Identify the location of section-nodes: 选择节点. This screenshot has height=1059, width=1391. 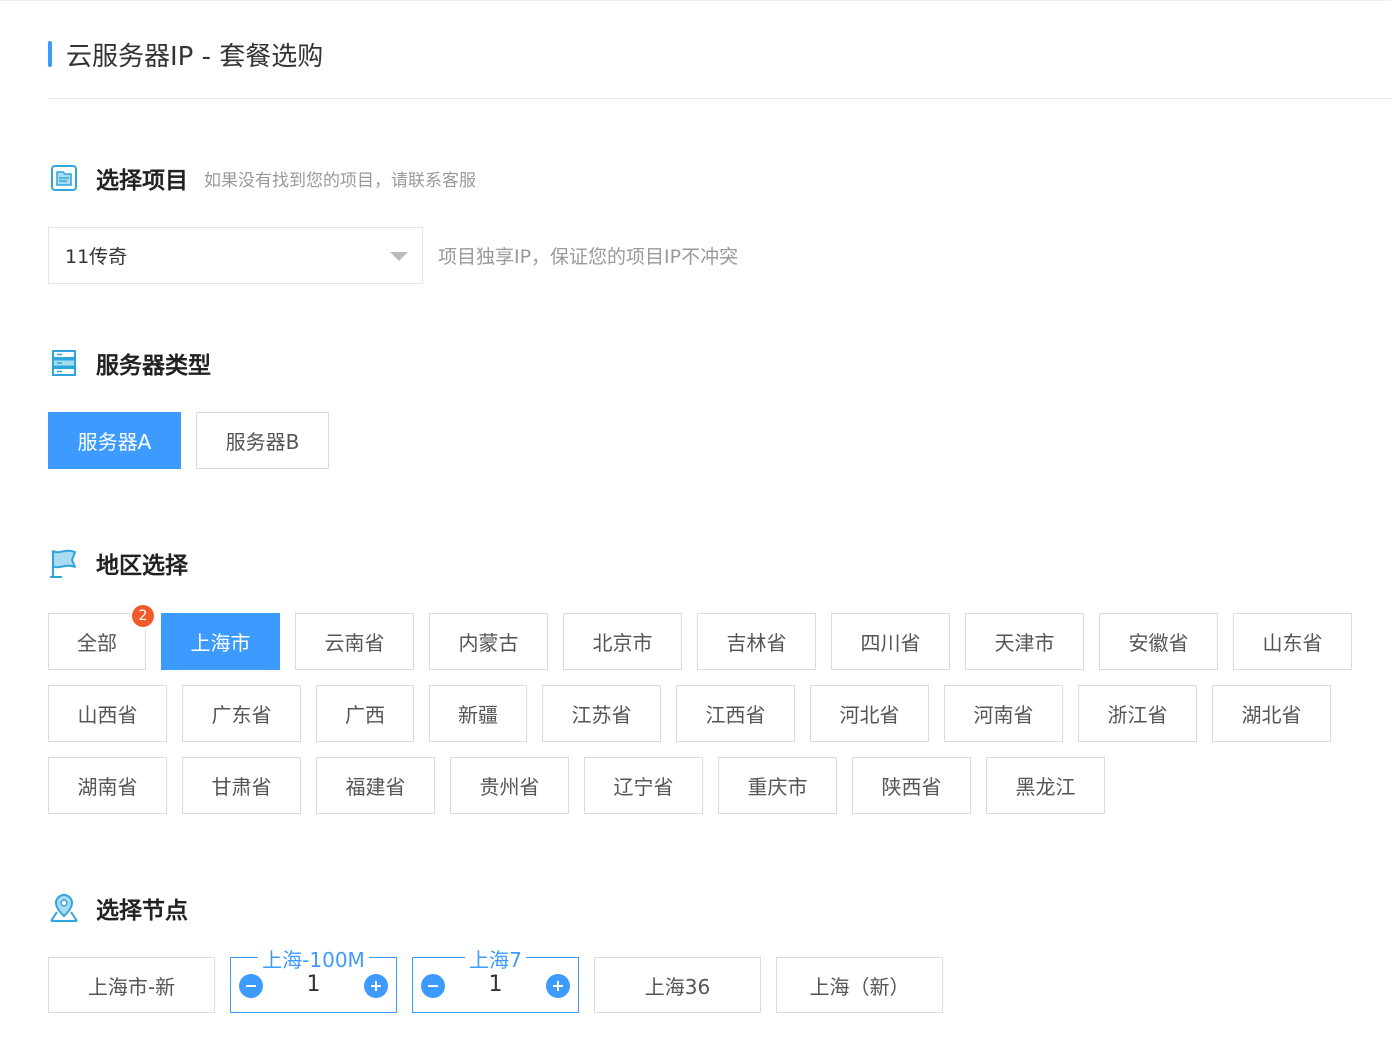
(118, 908).